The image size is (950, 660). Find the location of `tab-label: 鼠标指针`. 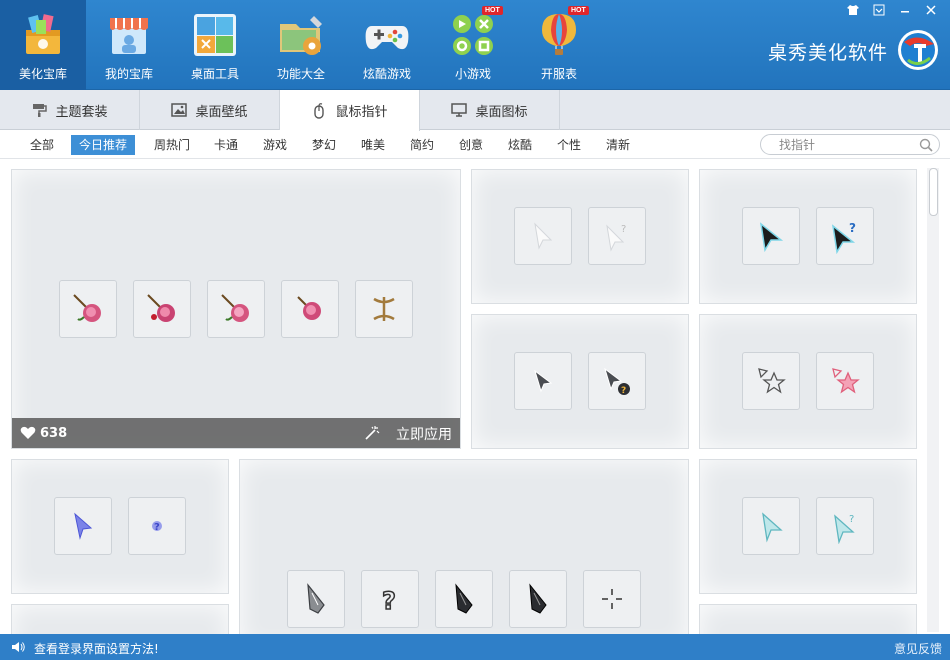

tab-label: 鼠标指针 is located at coordinates (361, 112).